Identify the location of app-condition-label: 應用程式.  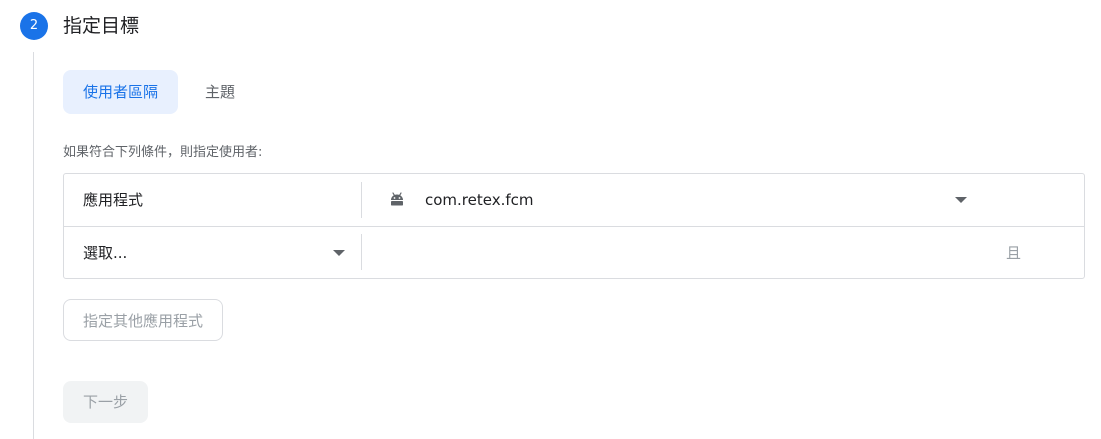
(113, 200).